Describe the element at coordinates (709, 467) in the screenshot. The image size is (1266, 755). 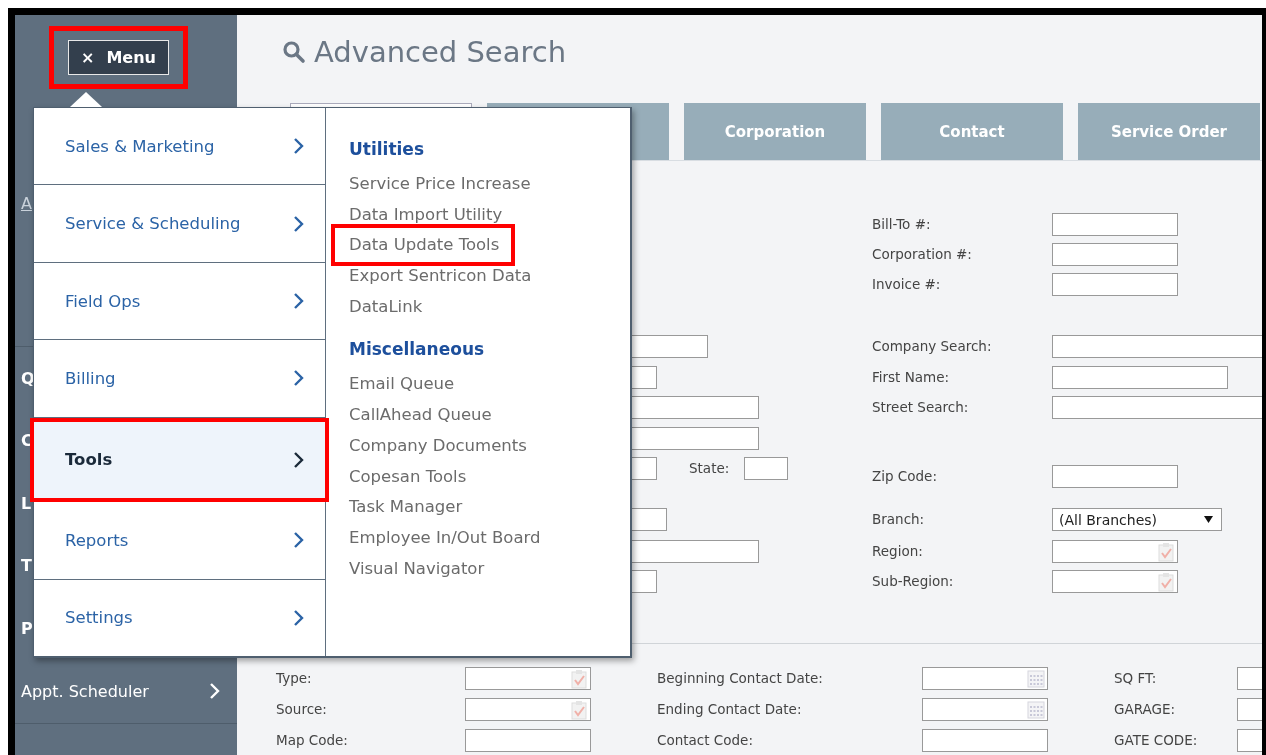
I see `field-label: State:` at that location.